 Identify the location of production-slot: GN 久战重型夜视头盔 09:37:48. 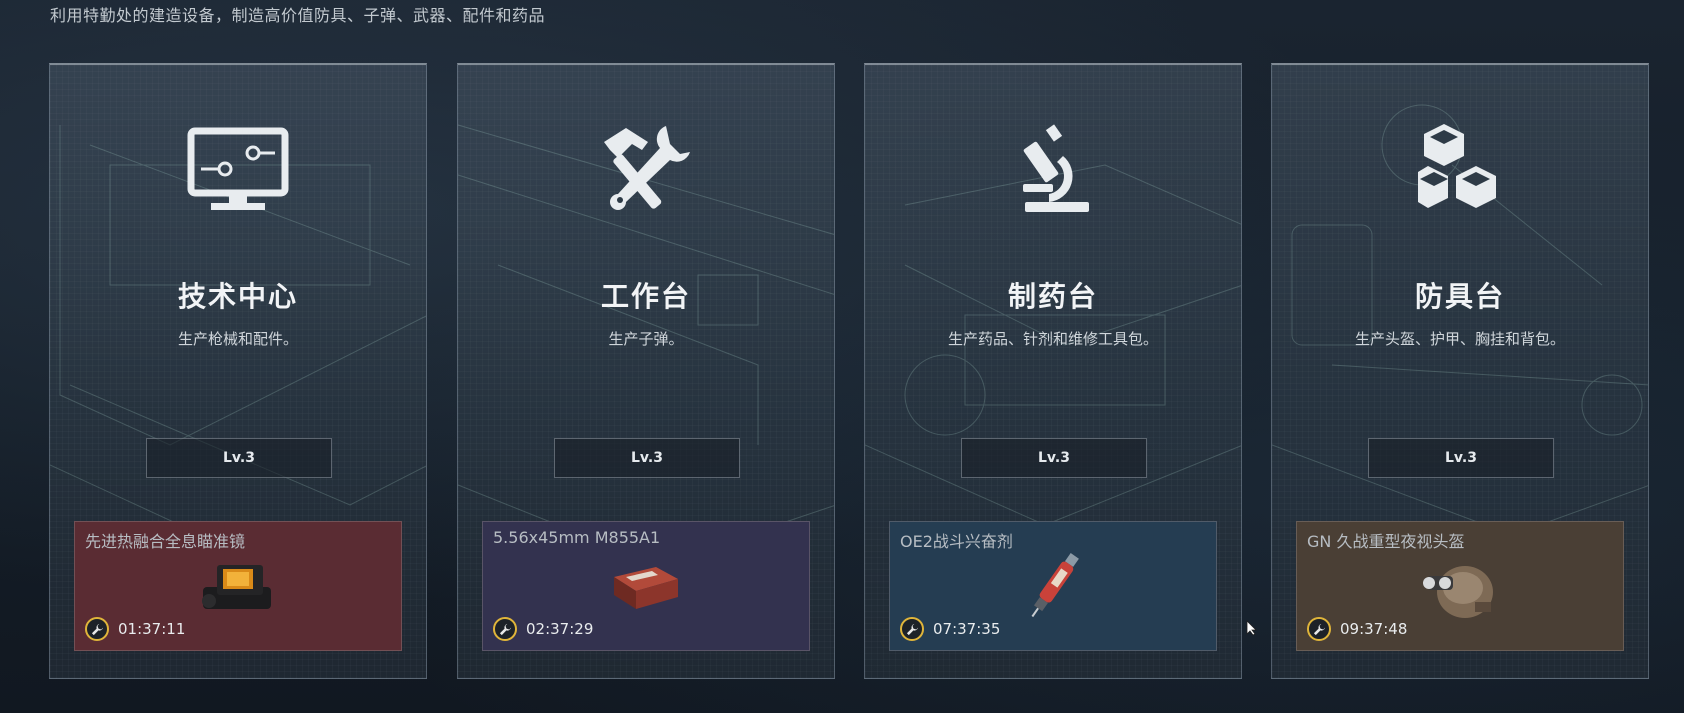
(1460, 586).